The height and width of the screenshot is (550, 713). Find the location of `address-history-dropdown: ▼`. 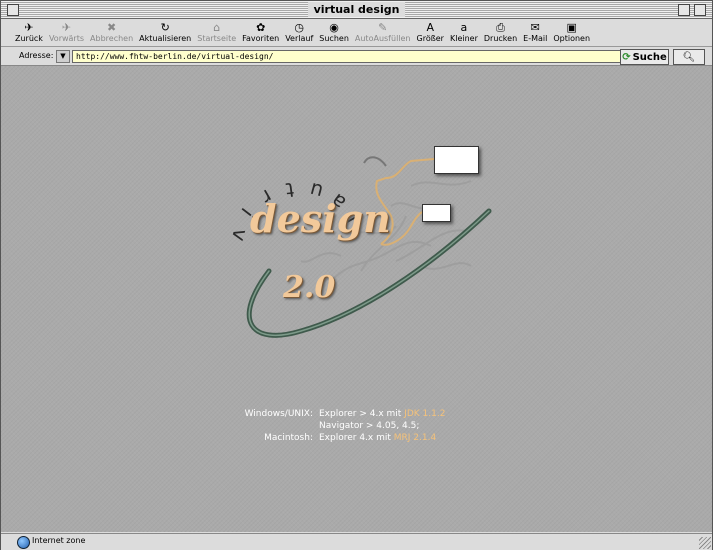

address-history-dropdown: ▼ is located at coordinates (63, 56).